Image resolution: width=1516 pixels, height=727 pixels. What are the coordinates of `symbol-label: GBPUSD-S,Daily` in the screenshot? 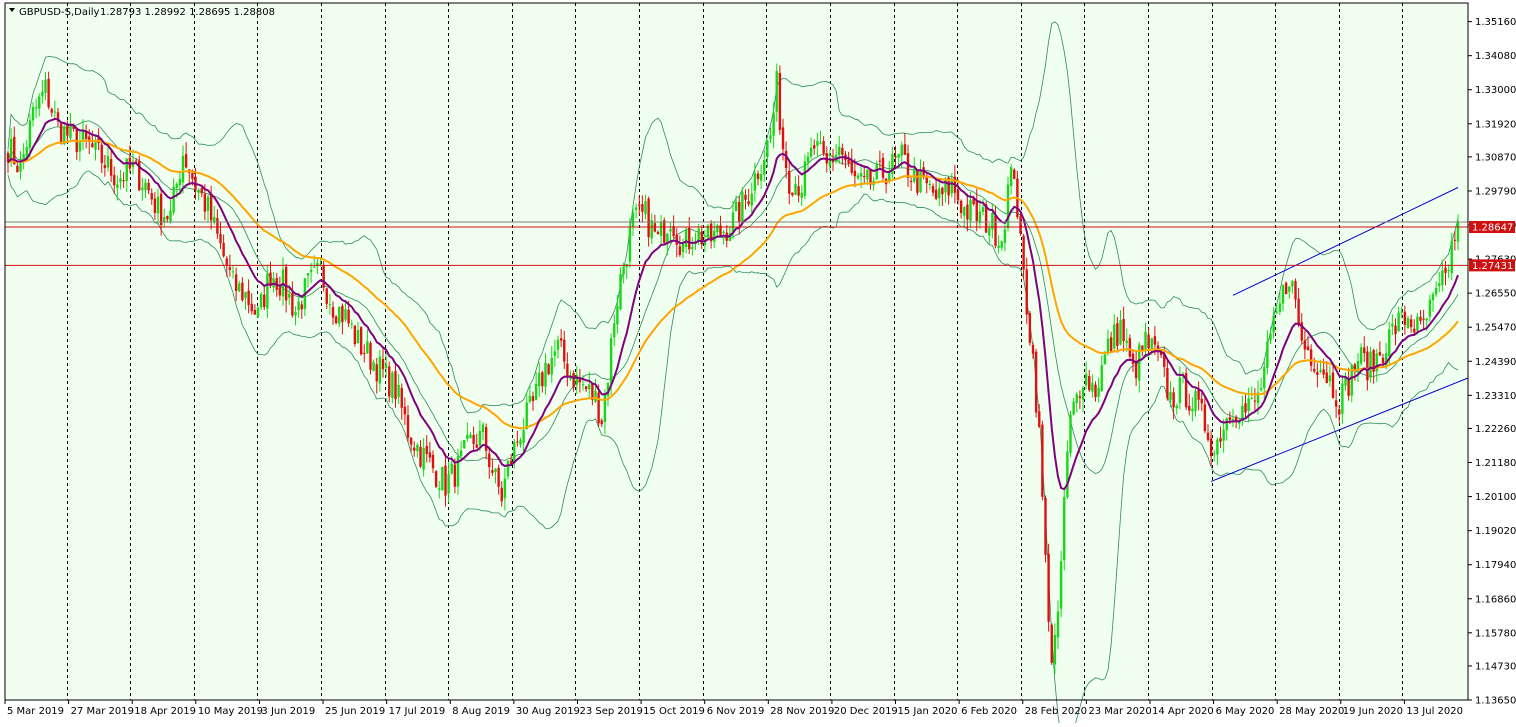 It's located at (59, 12).